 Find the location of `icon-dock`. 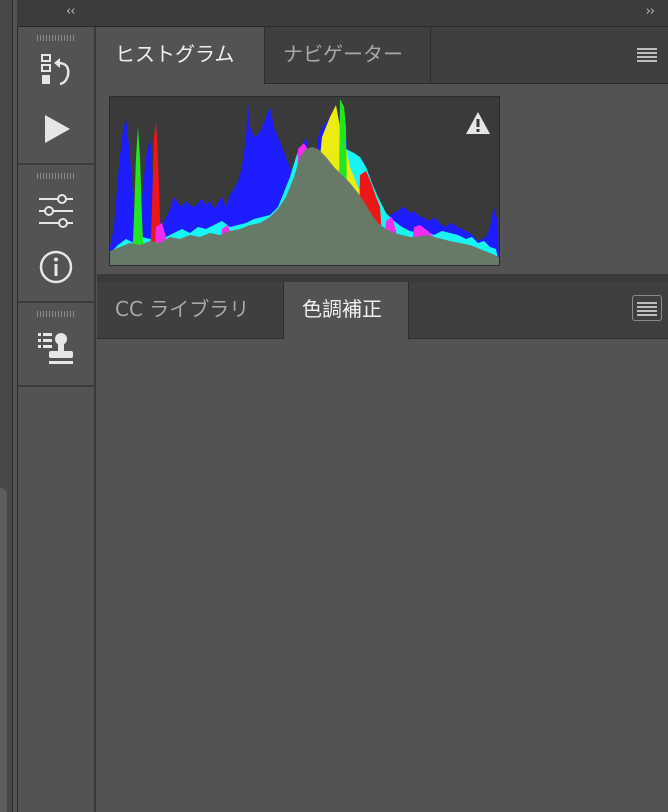

icon-dock is located at coordinates (56, 419).